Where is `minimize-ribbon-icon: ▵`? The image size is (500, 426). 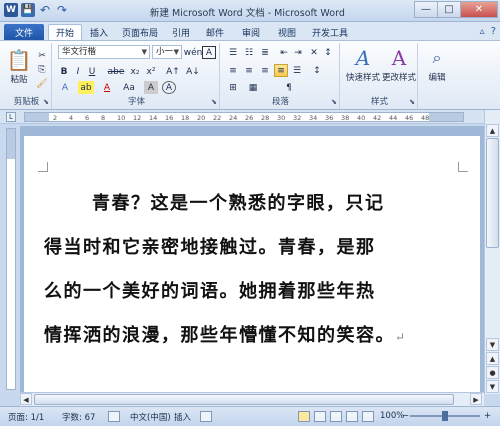
minimize-ribbon-icon: ▵ is located at coordinates (482, 31).